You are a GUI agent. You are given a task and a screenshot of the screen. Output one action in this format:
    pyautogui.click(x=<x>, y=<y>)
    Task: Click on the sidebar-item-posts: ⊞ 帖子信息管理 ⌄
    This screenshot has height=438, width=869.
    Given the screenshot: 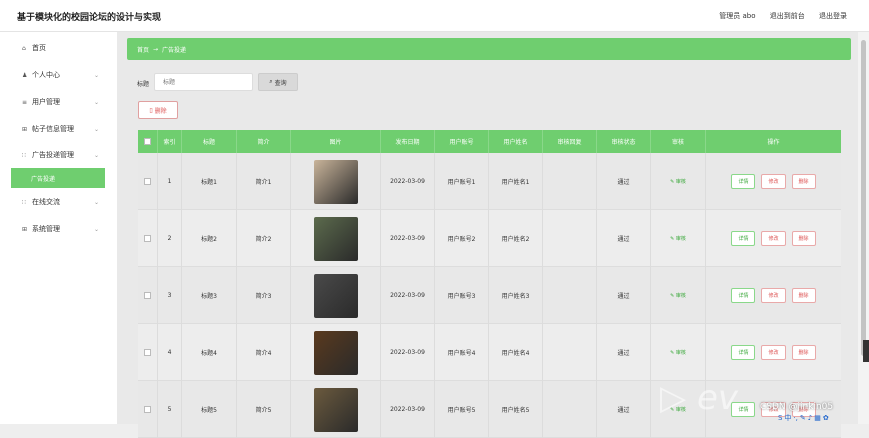 What is the action you would take?
    pyautogui.click(x=58, y=129)
    